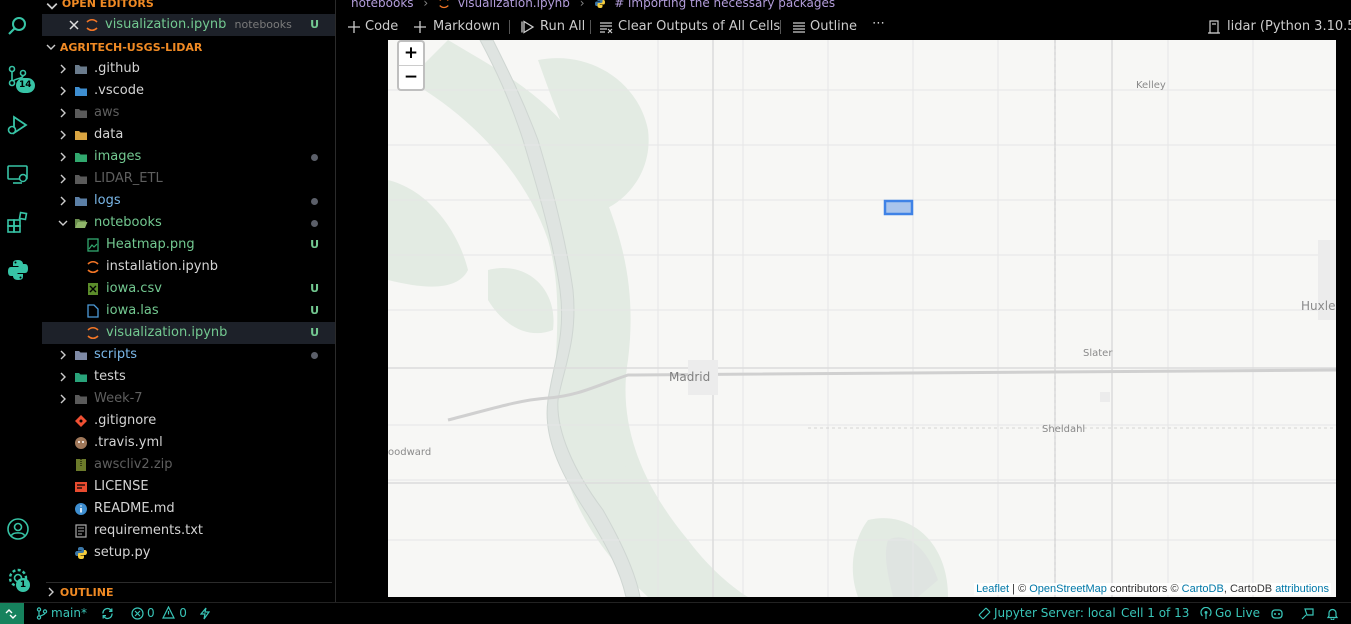 The height and width of the screenshot is (624, 1351). Describe the element at coordinates (724, 5) in the screenshot. I see `breadcrumb-cell: # importing the necessary packages` at that location.